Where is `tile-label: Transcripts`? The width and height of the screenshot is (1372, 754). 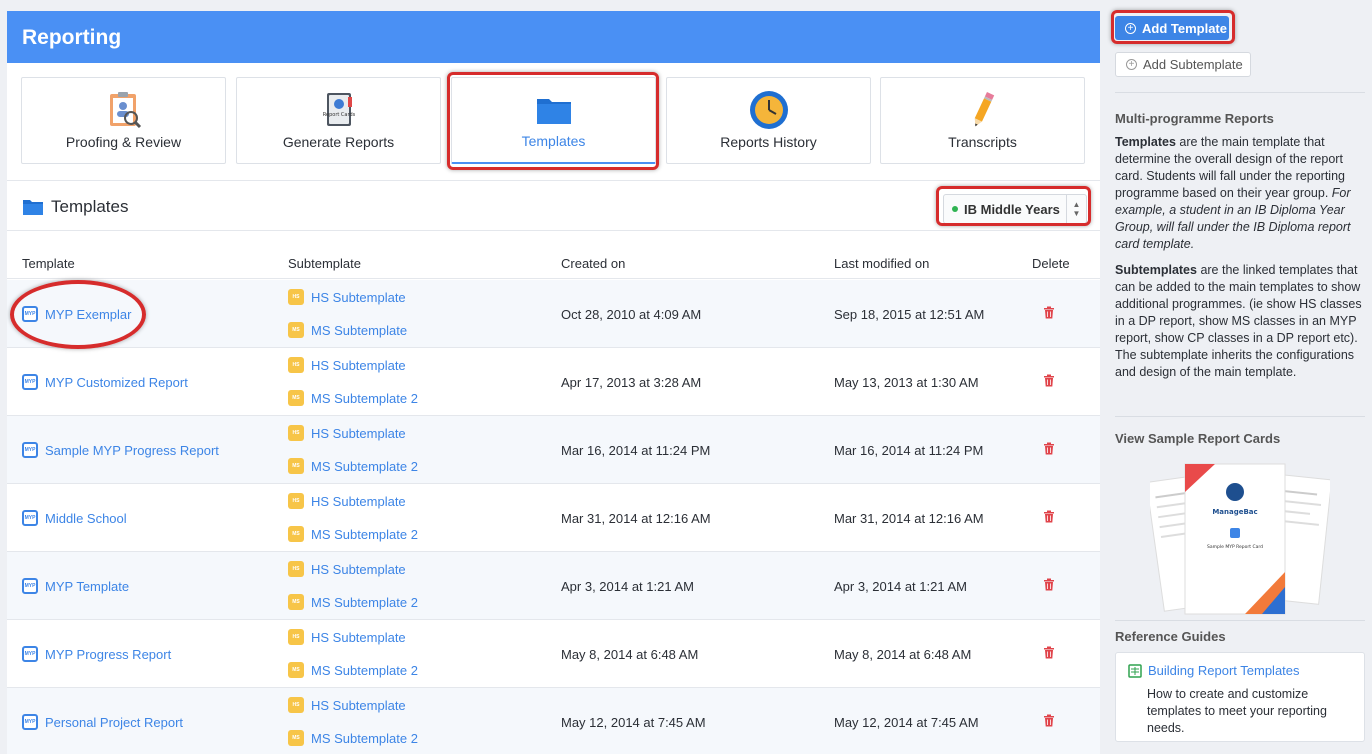 tile-label: Transcripts is located at coordinates (982, 142).